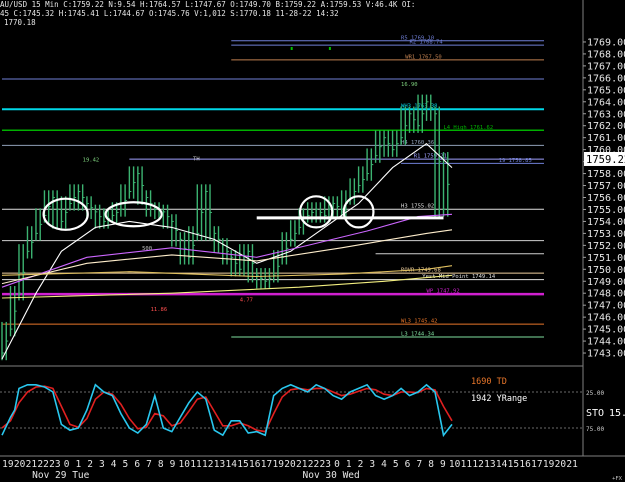 Image resolution: width=625 pixels, height=482 pixels. Describe the element at coordinates (606, 306) in the screenshot. I see `y-tick-label: 1747.00` at that location.